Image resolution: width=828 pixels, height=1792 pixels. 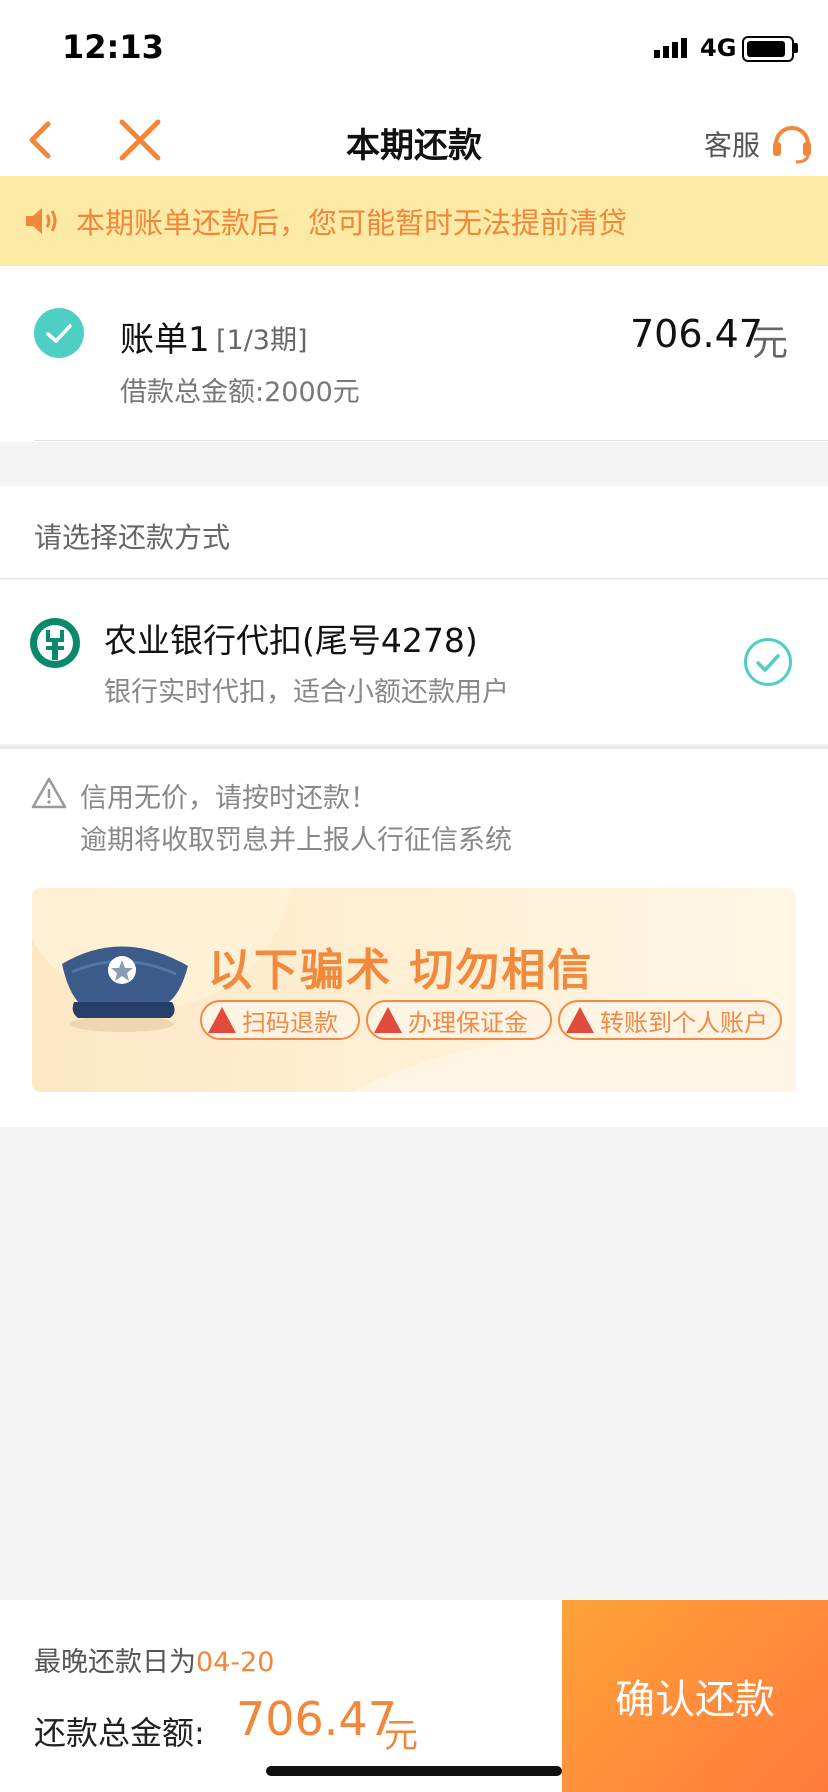 What do you see at coordinates (290, 1022) in the screenshot?
I see `fraud-item-label: 扫码退款` at bounding box center [290, 1022].